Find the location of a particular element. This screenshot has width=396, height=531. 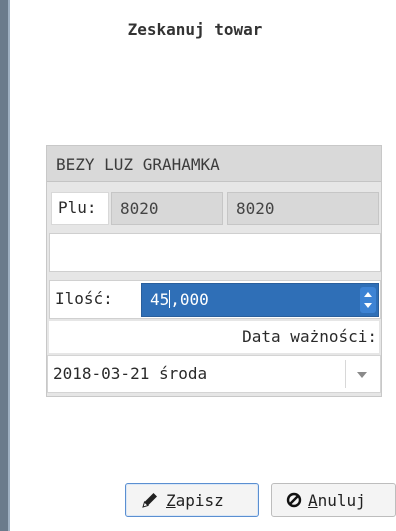

product-name: BEZY LUZ GRAHAMKA is located at coordinates (138, 164).